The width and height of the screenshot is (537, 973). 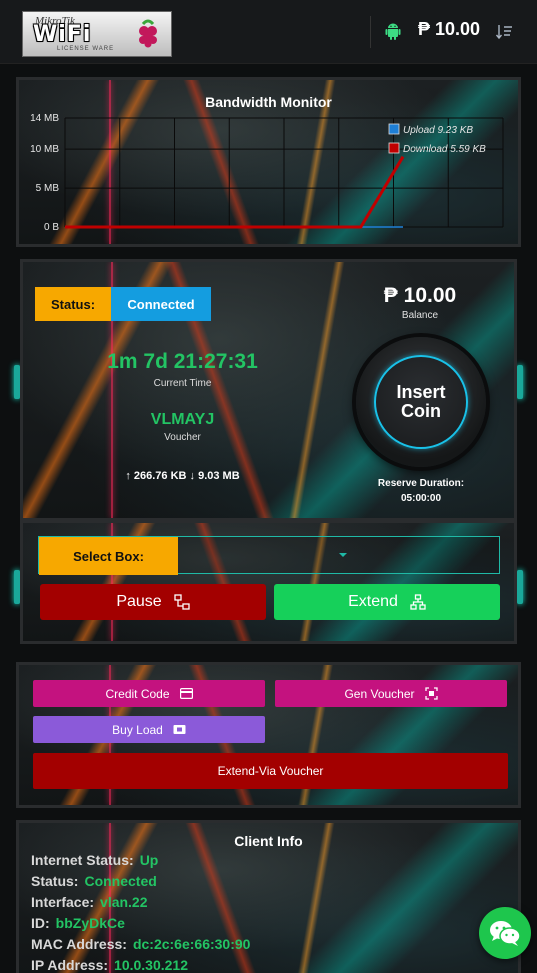 I want to click on gen-voucher-button: Gen Voucher, so click(x=391, y=693).